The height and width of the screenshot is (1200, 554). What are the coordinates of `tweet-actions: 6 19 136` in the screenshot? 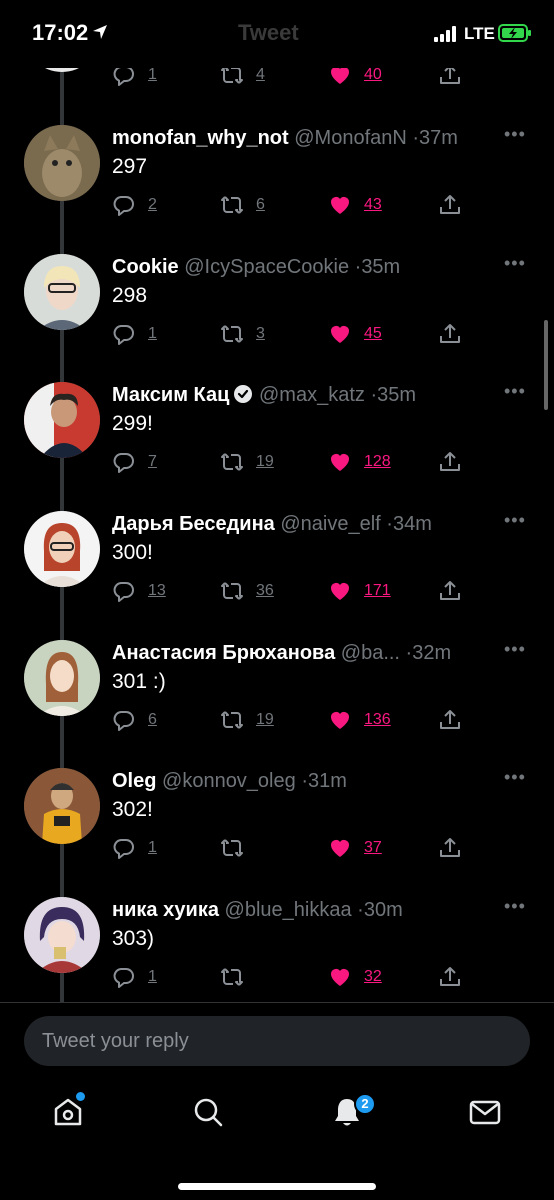 It's located at (322, 720).